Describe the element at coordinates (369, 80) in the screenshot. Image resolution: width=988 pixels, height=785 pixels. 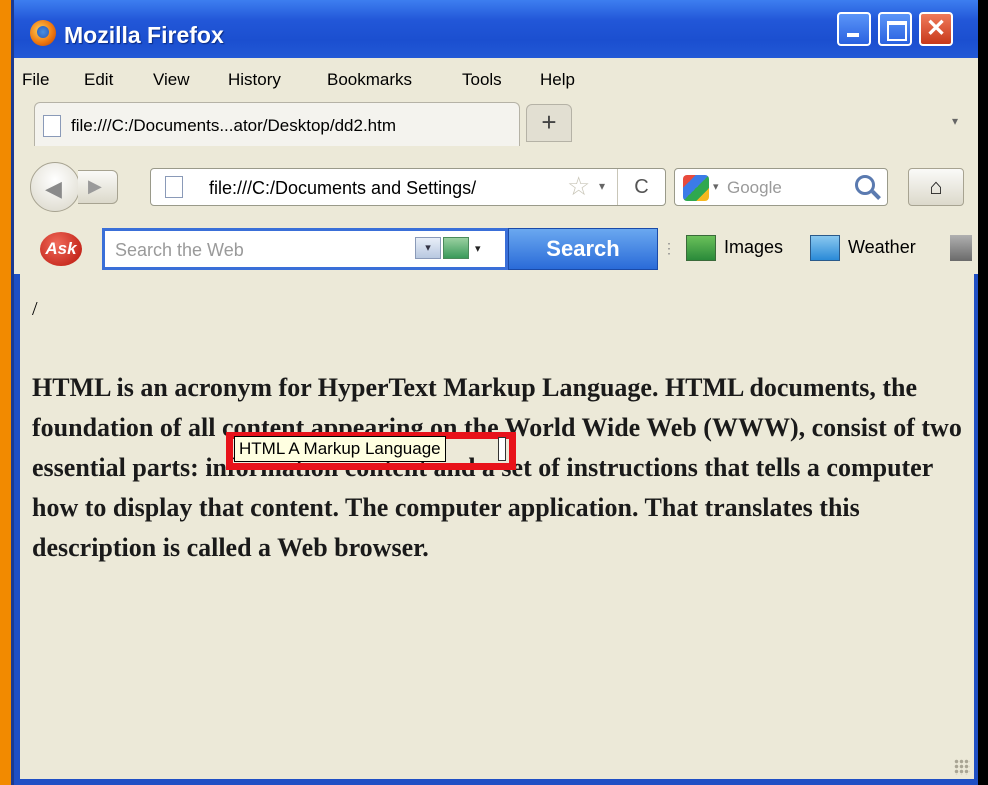
I see `menu-bookmarks: Bookmarks` at that location.